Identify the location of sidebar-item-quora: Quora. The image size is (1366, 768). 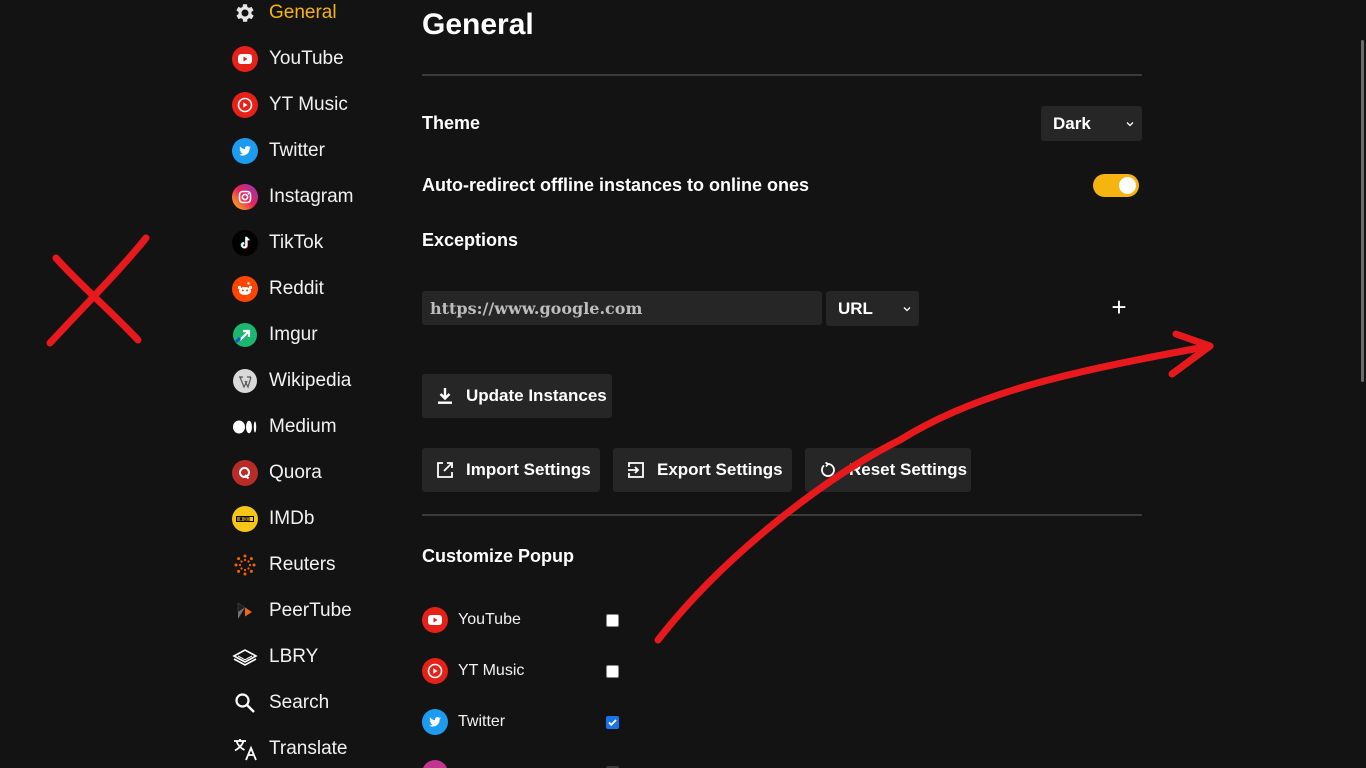
(314, 473).